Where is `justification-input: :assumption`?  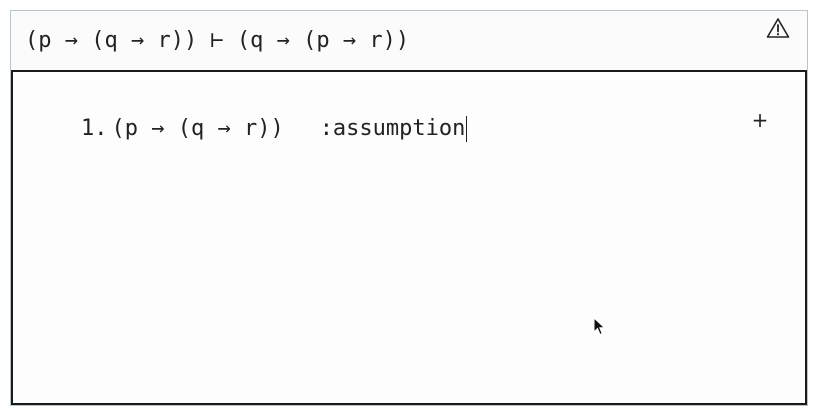
justification-input: :assumption is located at coordinates (394, 129).